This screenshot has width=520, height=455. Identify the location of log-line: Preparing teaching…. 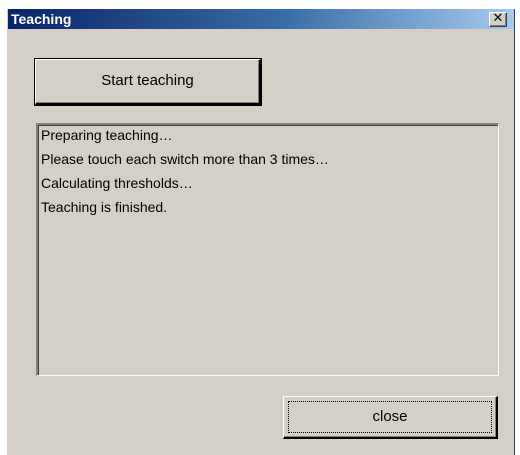
(107, 135).